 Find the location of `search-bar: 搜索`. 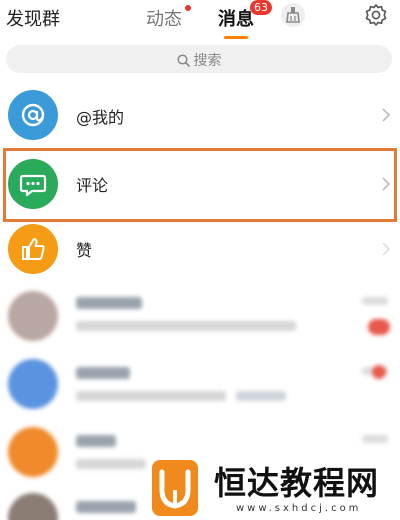

search-bar: 搜索 is located at coordinates (199, 59).